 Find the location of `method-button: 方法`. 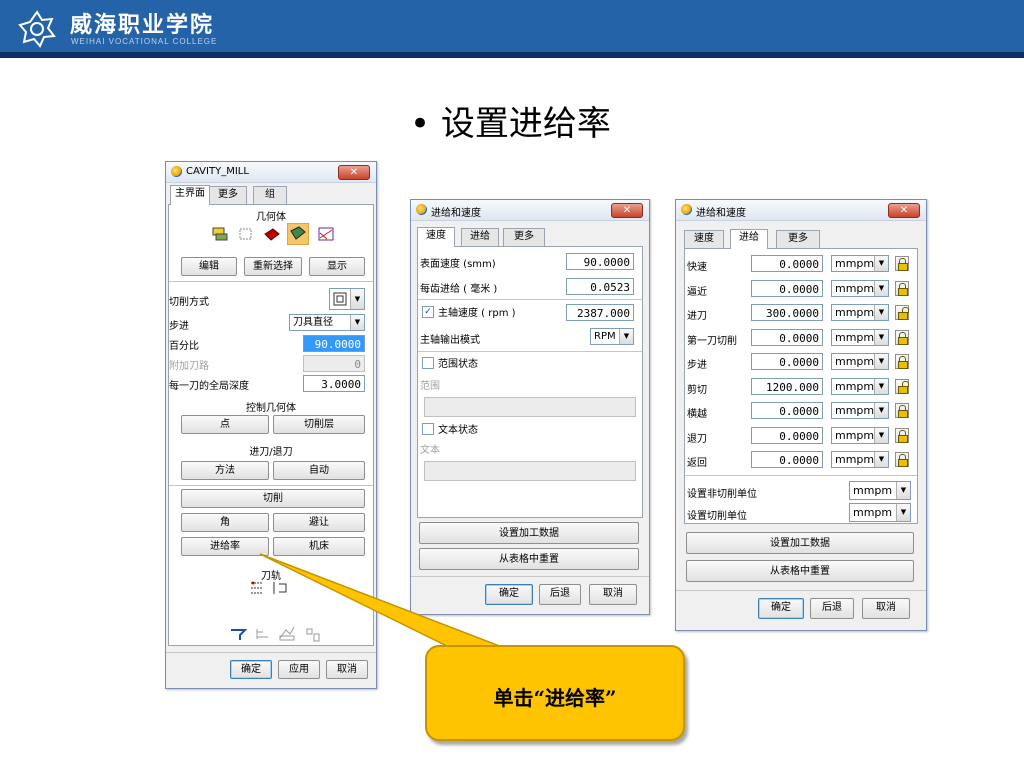

method-button: 方法 is located at coordinates (225, 470).